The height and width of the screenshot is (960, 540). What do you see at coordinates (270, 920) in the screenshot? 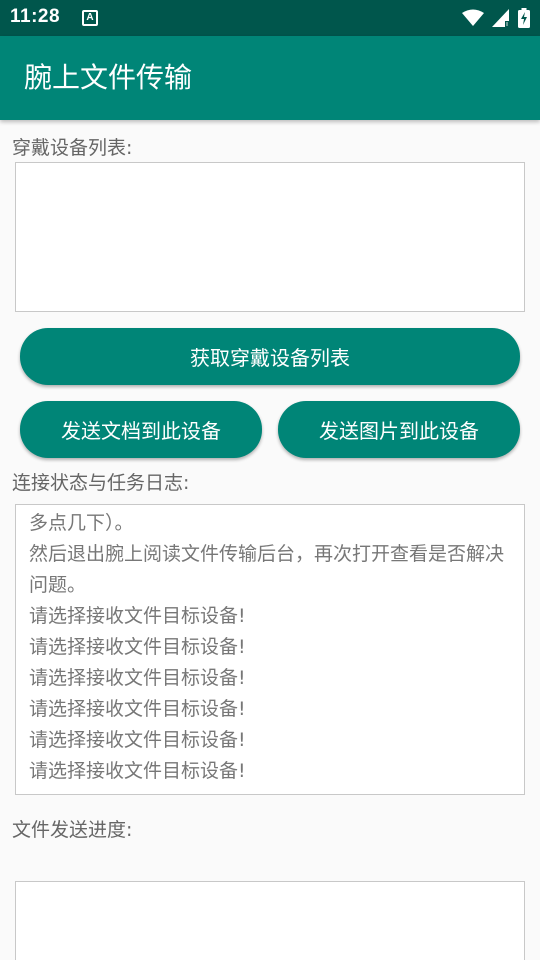
I see `progress-box` at bounding box center [270, 920].